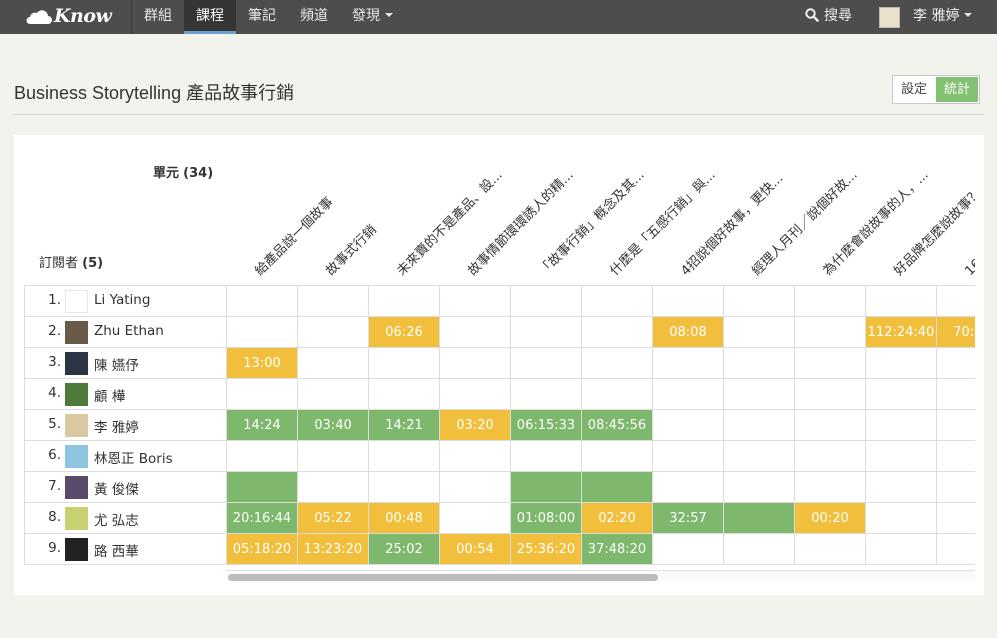  I want to click on chevron-down-icon, so click(389, 15).